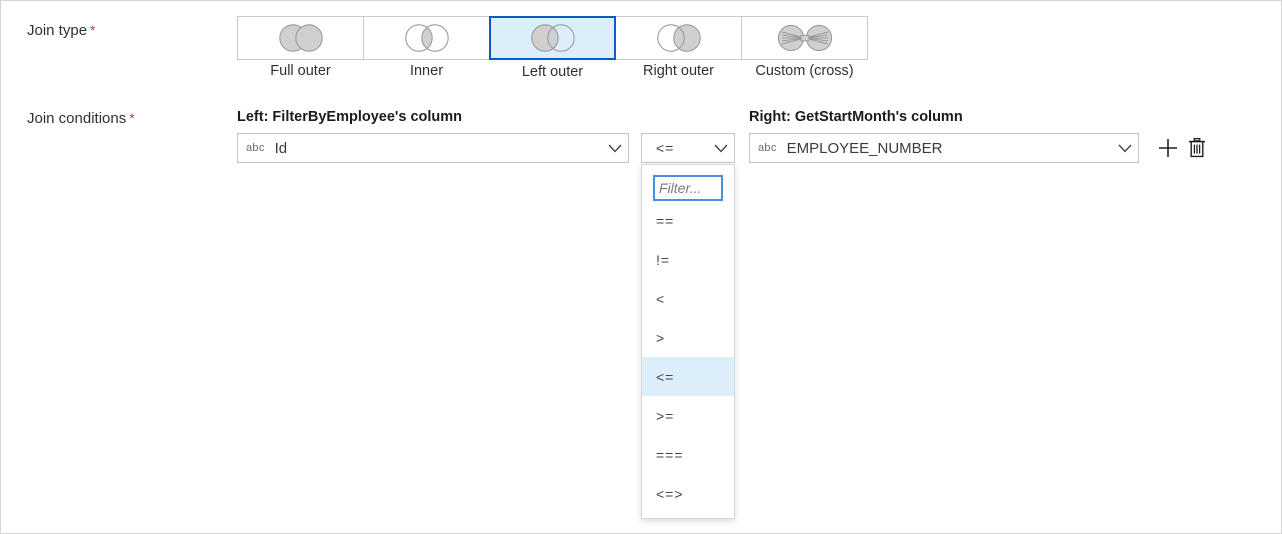  Describe the element at coordinates (688, 337) in the screenshot. I see `operator-option-gt: >` at that location.